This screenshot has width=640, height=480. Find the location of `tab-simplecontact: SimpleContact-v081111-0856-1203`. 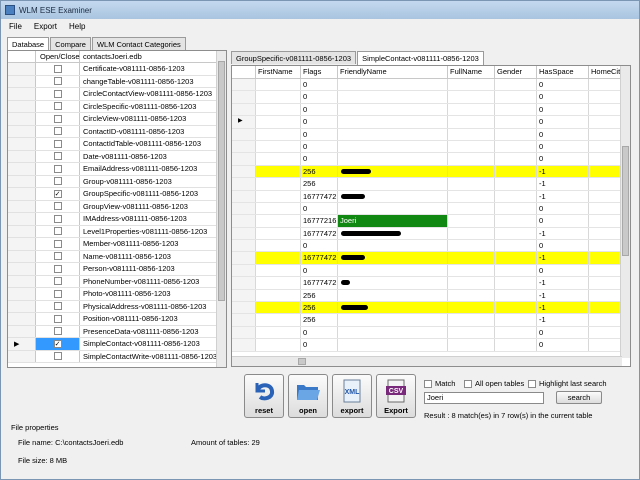

tab-simplecontact: SimpleContact-v081111-0856-1203 is located at coordinates (420, 58).